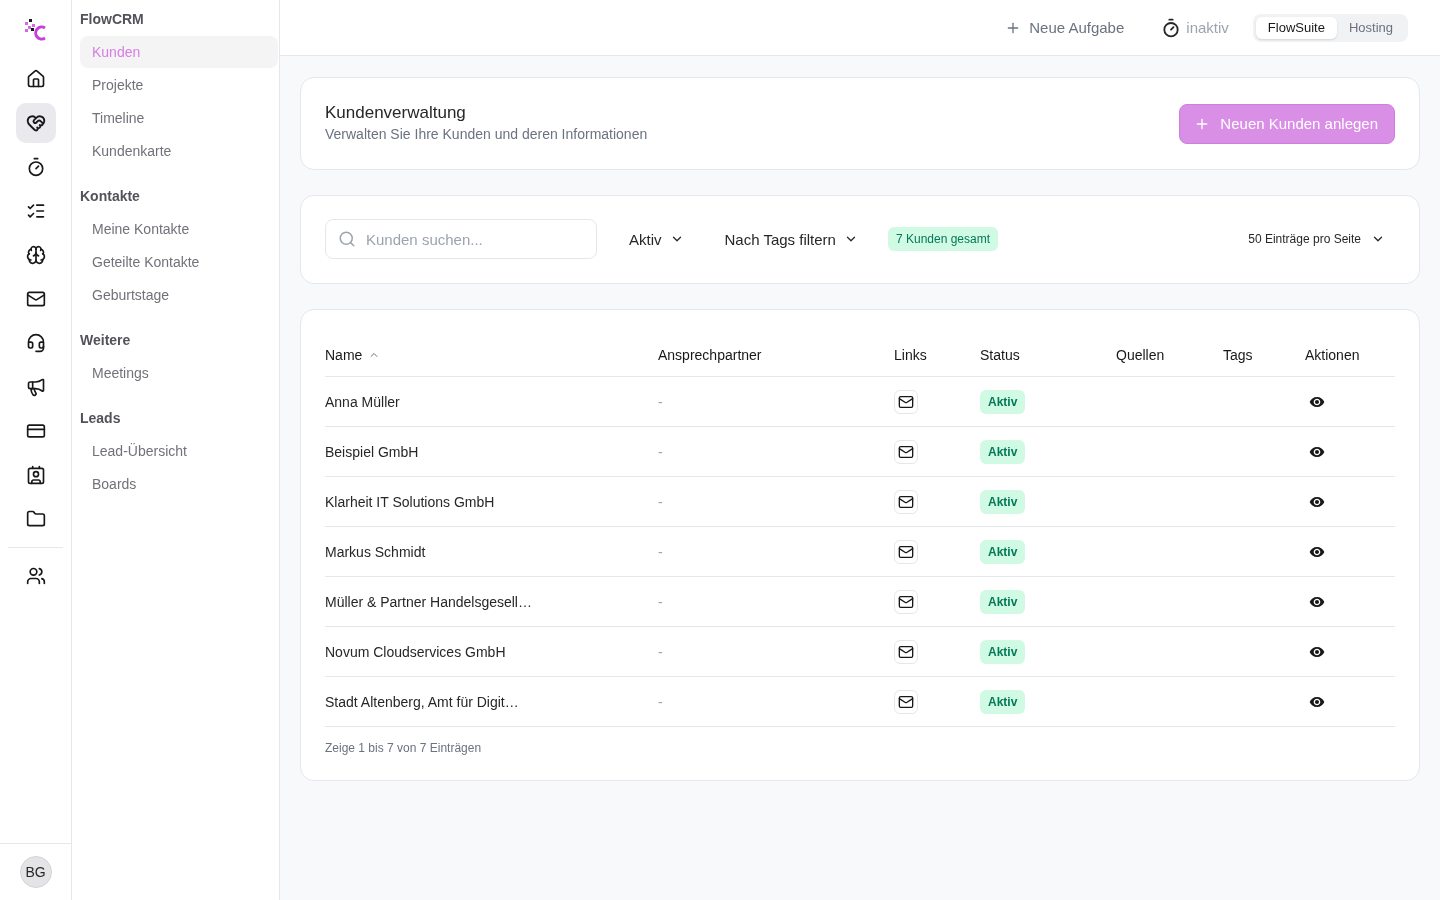 The width and height of the screenshot is (1440, 900). Describe the element at coordinates (375, 551) in the screenshot. I see `table-cell: Markus Schmidt` at that location.